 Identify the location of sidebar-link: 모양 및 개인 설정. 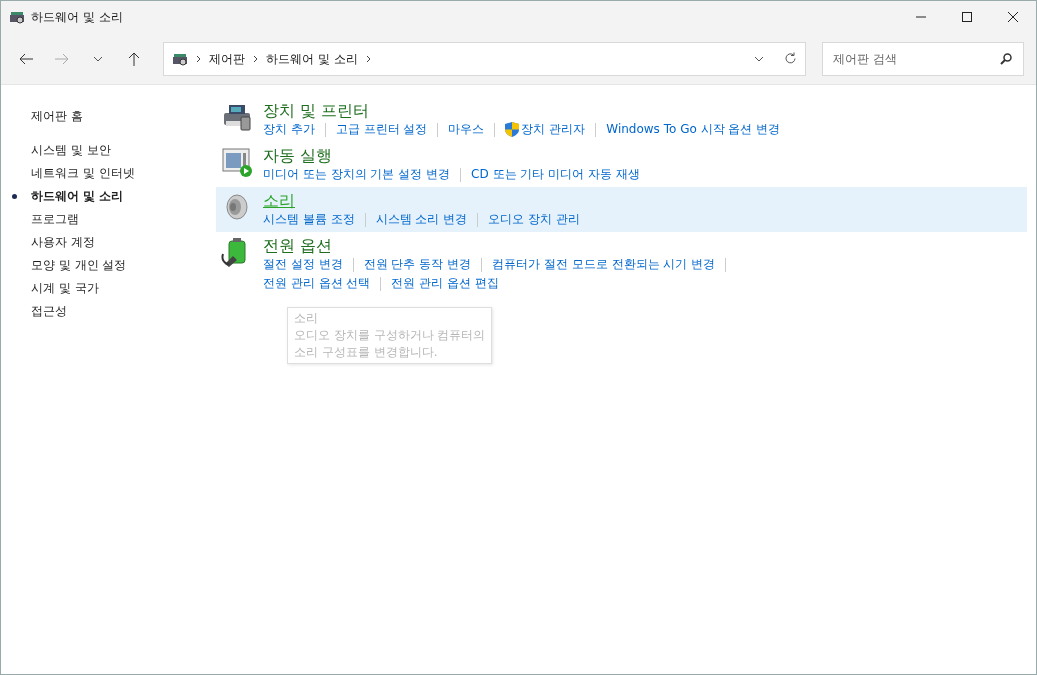
(116, 265).